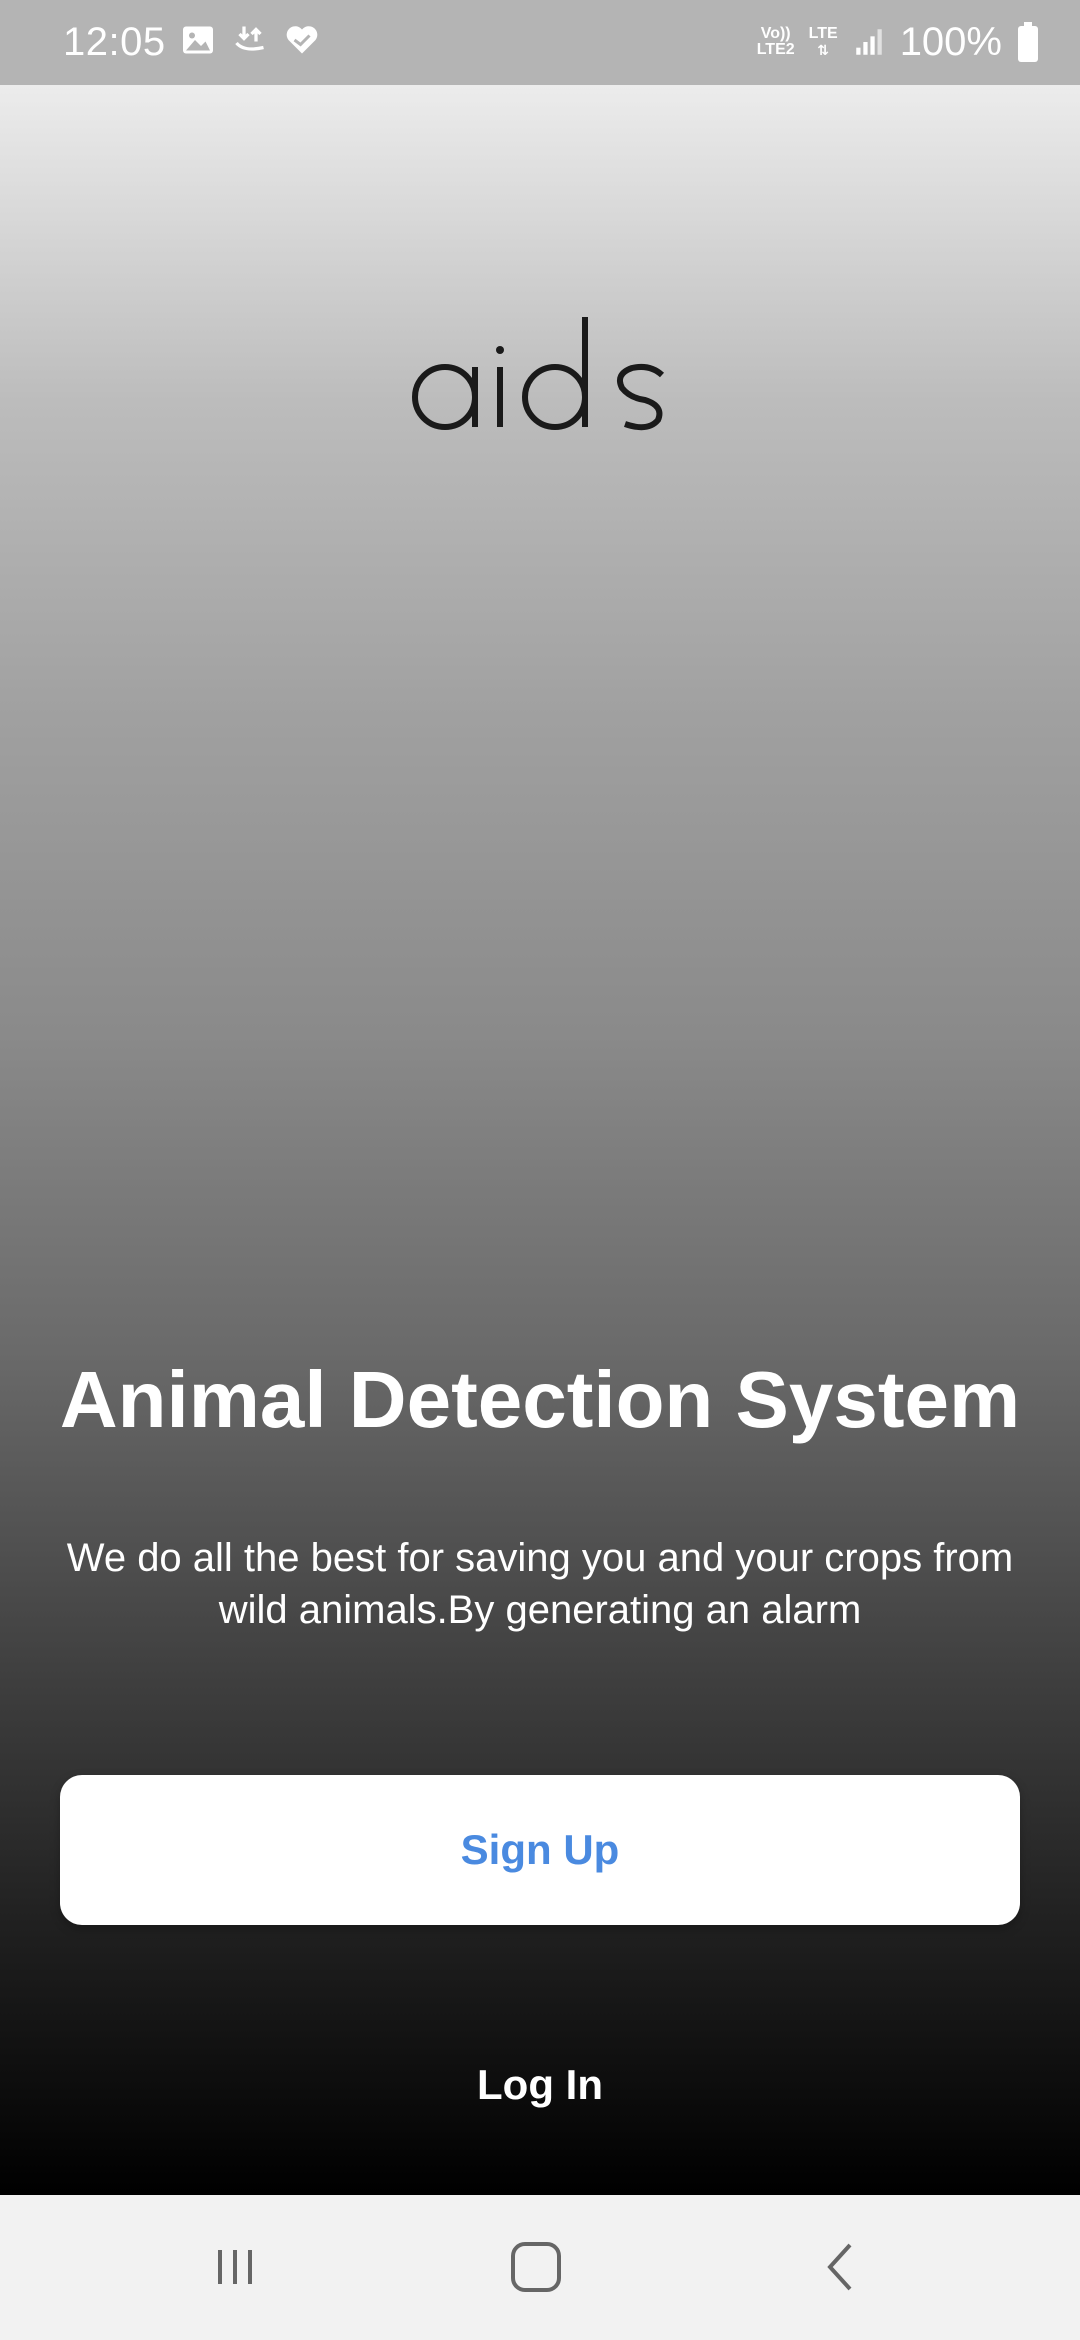  I want to click on navigation-bar, so click(540, 2267).